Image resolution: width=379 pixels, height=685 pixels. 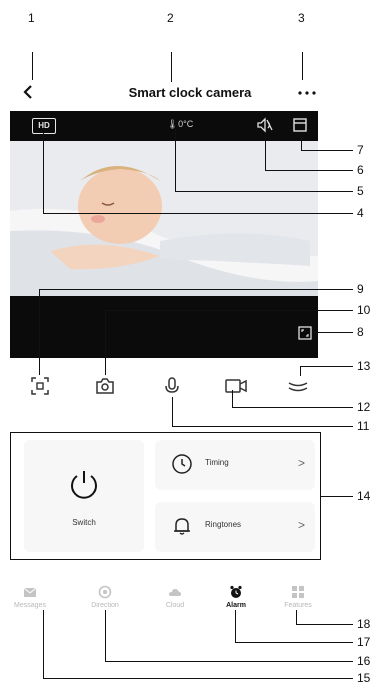 What do you see at coordinates (235, 465) in the screenshot?
I see `timing-button: Timing >` at bounding box center [235, 465].